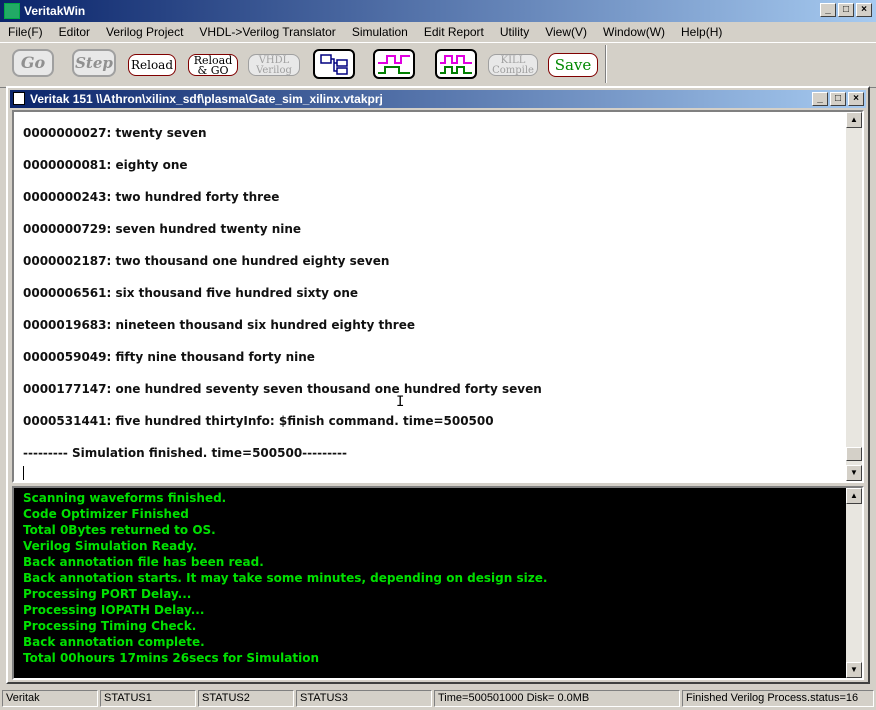 The image size is (876, 710). What do you see at coordinates (701, 32) in the screenshot?
I see `menu-help: Help(H)` at bounding box center [701, 32].